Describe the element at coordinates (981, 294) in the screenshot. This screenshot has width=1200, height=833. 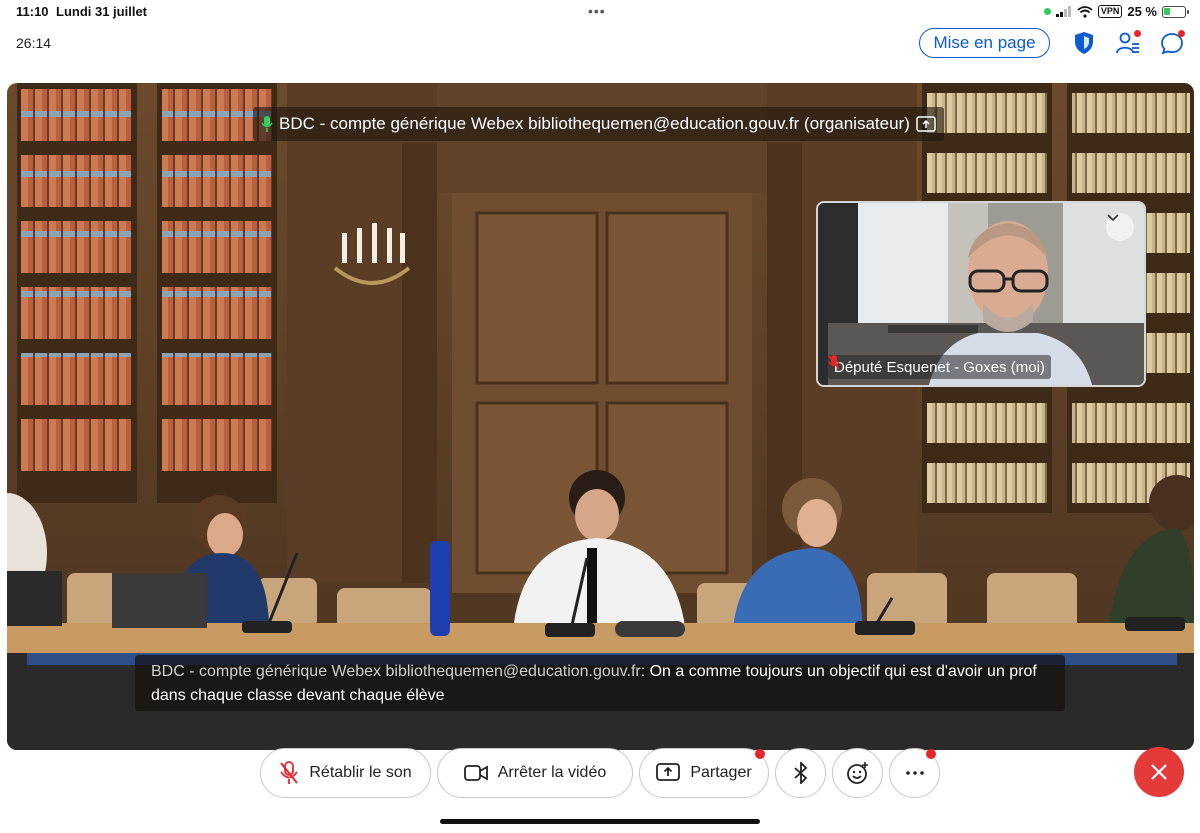
I see `self-view-video: Député Esquenet - Goxes (moi)` at that location.